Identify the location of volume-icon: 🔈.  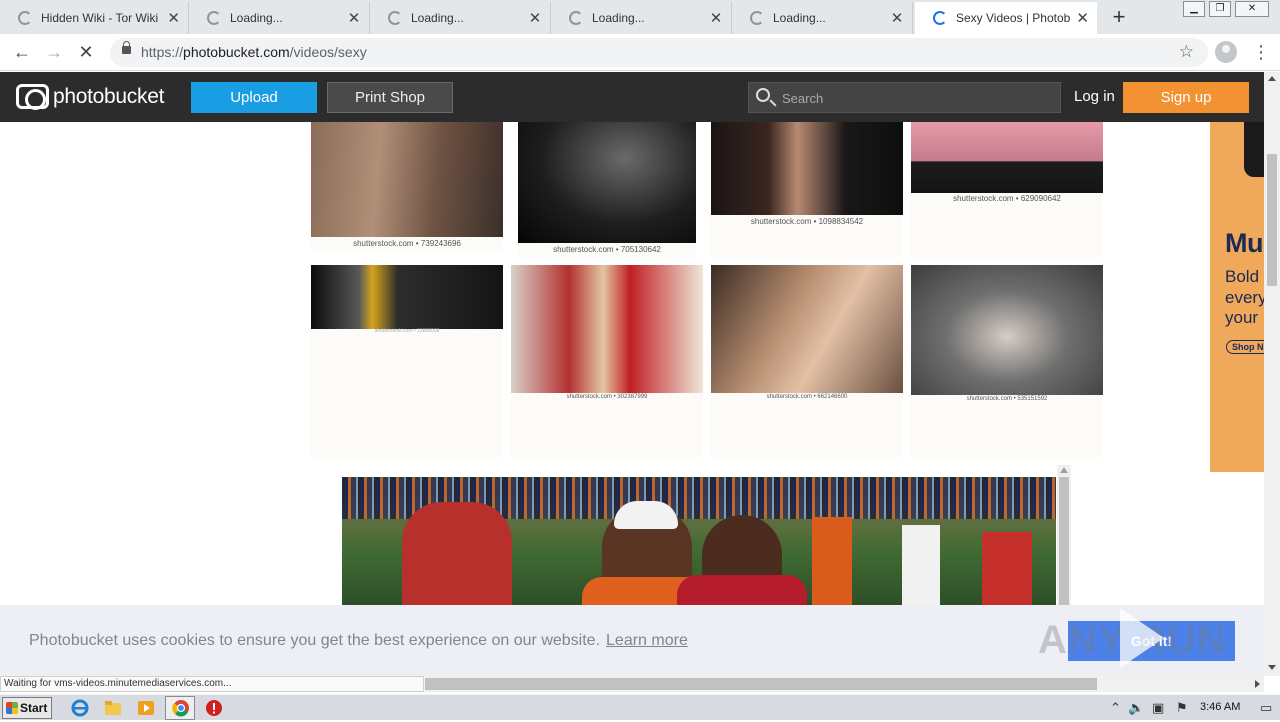
(1136, 708).